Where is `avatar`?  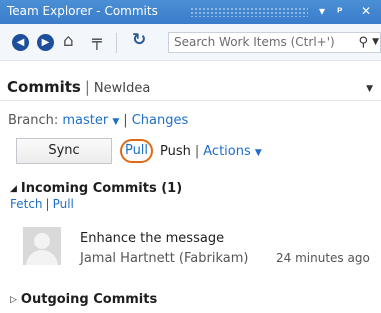
avatar is located at coordinates (42, 246).